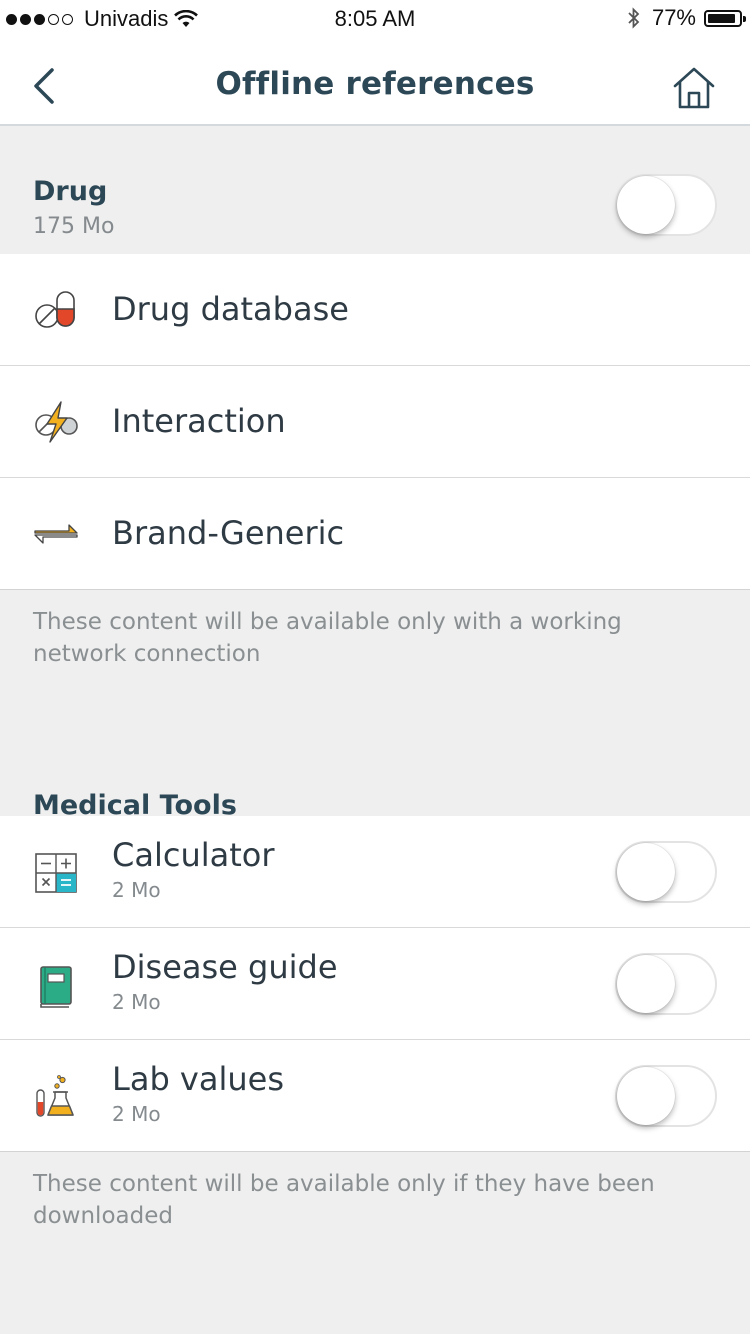 The width and height of the screenshot is (750, 1334). I want to click on bluetooth-icon, so click(634, 18).